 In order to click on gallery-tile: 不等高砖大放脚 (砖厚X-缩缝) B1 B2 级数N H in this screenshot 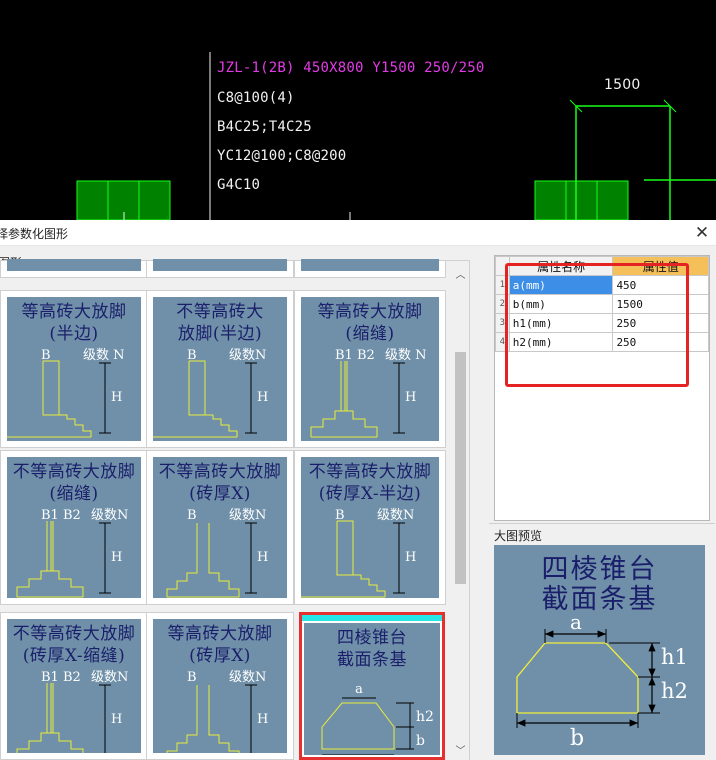, I will do `click(74, 686)`.